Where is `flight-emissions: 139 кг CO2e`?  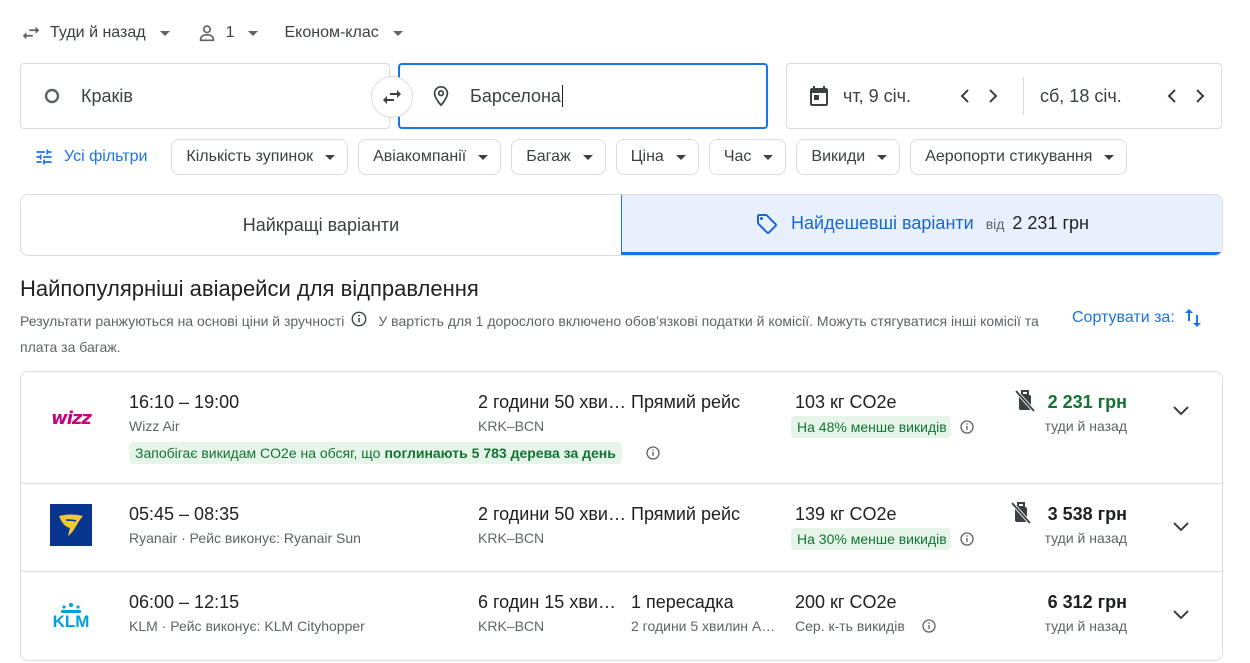
flight-emissions: 139 кг CO2e is located at coordinates (846, 514).